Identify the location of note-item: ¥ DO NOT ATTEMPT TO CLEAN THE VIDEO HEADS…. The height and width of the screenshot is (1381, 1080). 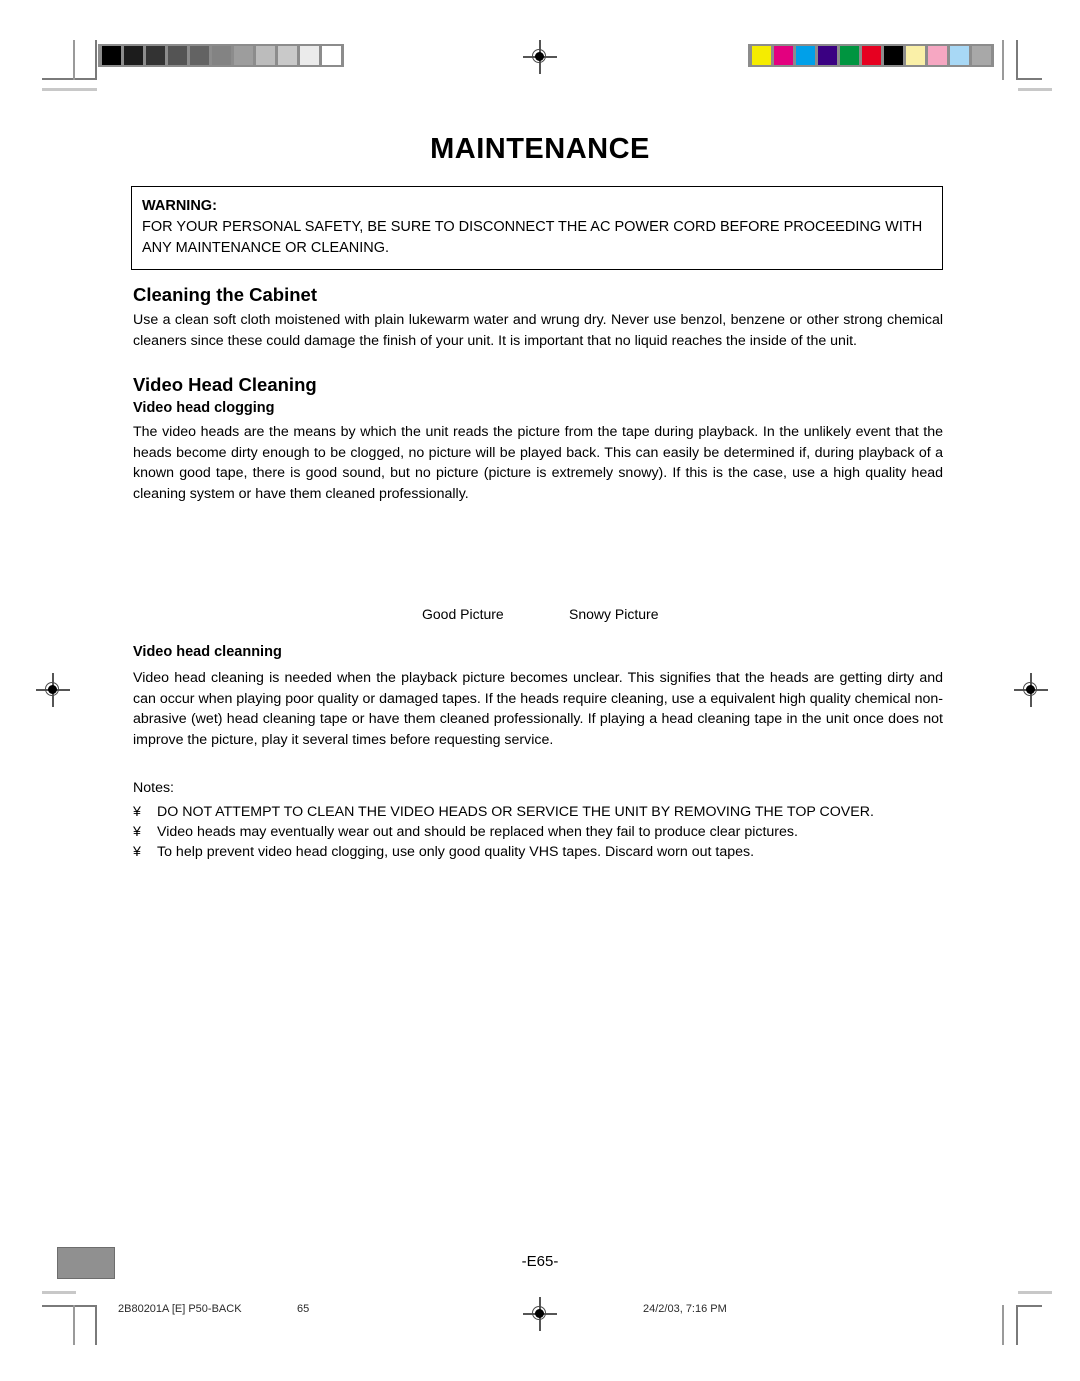
(538, 812).